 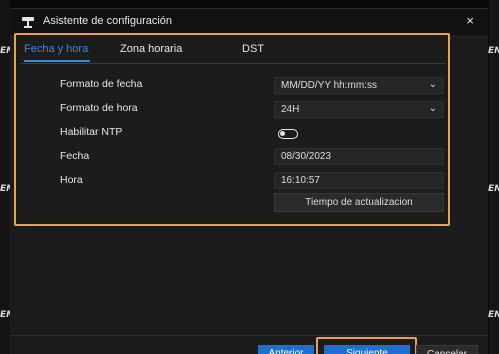 What do you see at coordinates (359, 109) in the screenshot?
I see `time-format-select: 24H ⌄` at bounding box center [359, 109].